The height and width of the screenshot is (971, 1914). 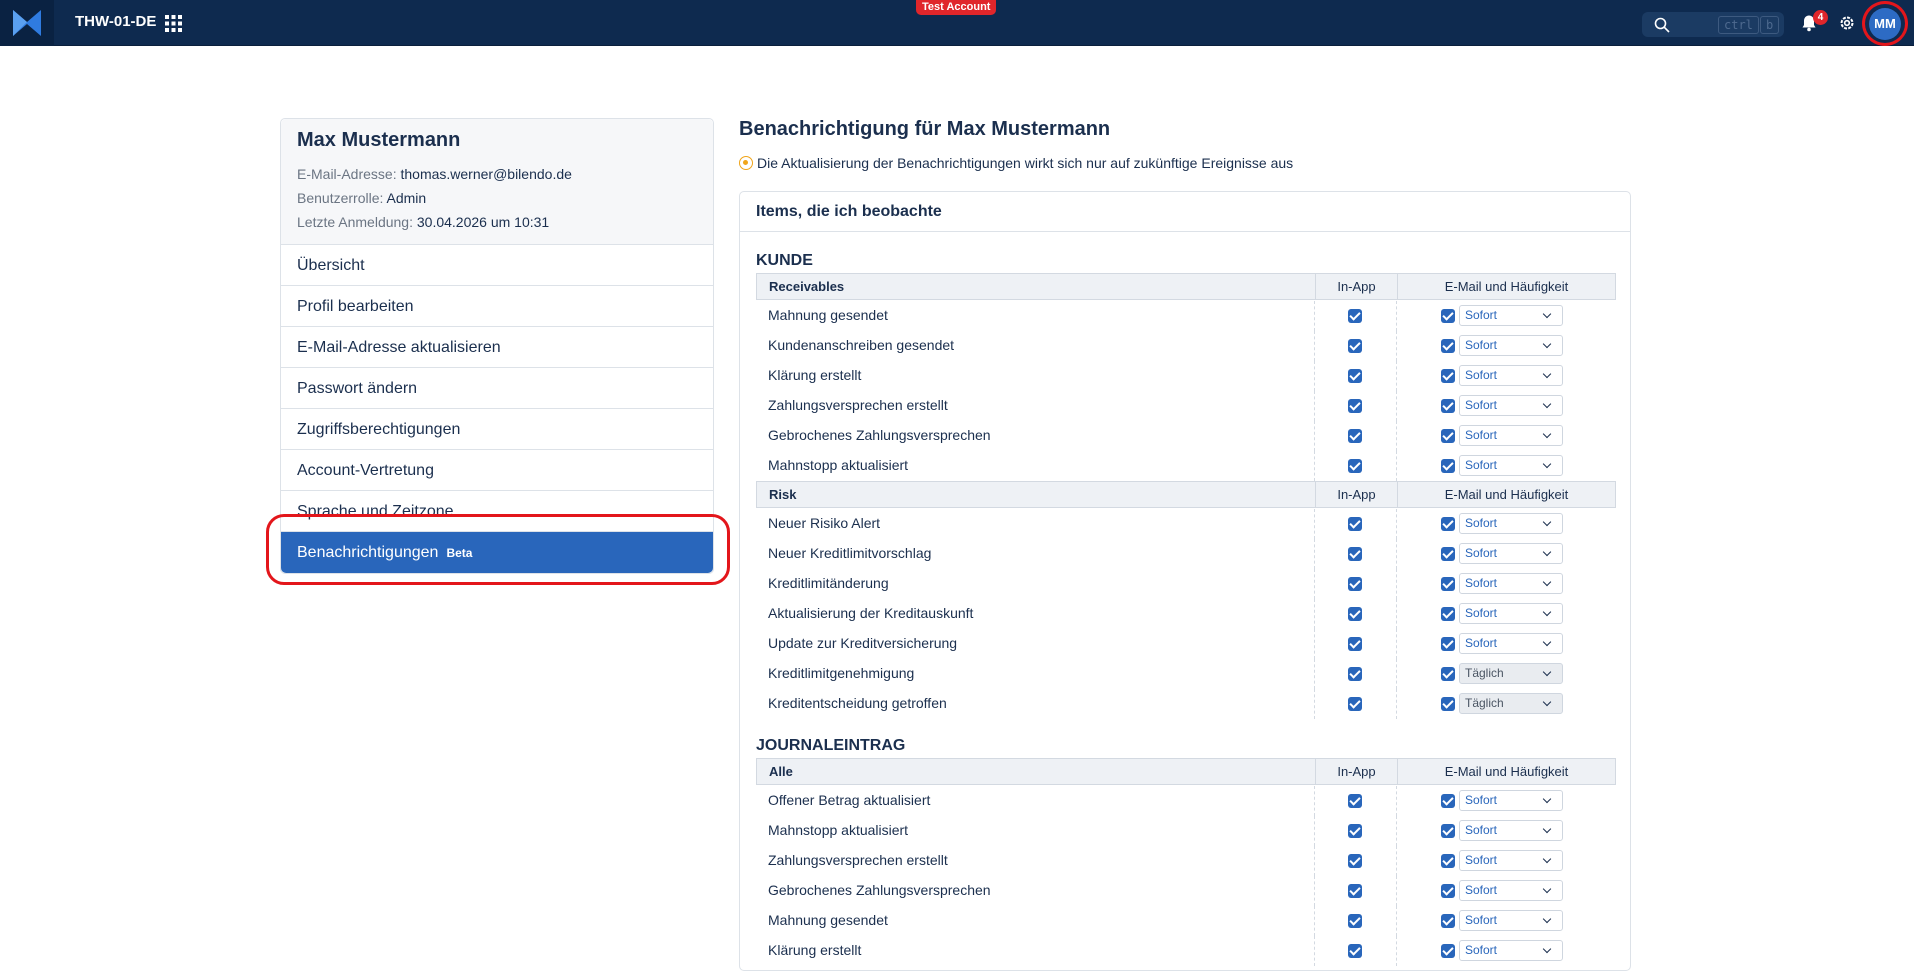 What do you see at coordinates (173, 23) in the screenshot?
I see `app-grid-icon` at bounding box center [173, 23].